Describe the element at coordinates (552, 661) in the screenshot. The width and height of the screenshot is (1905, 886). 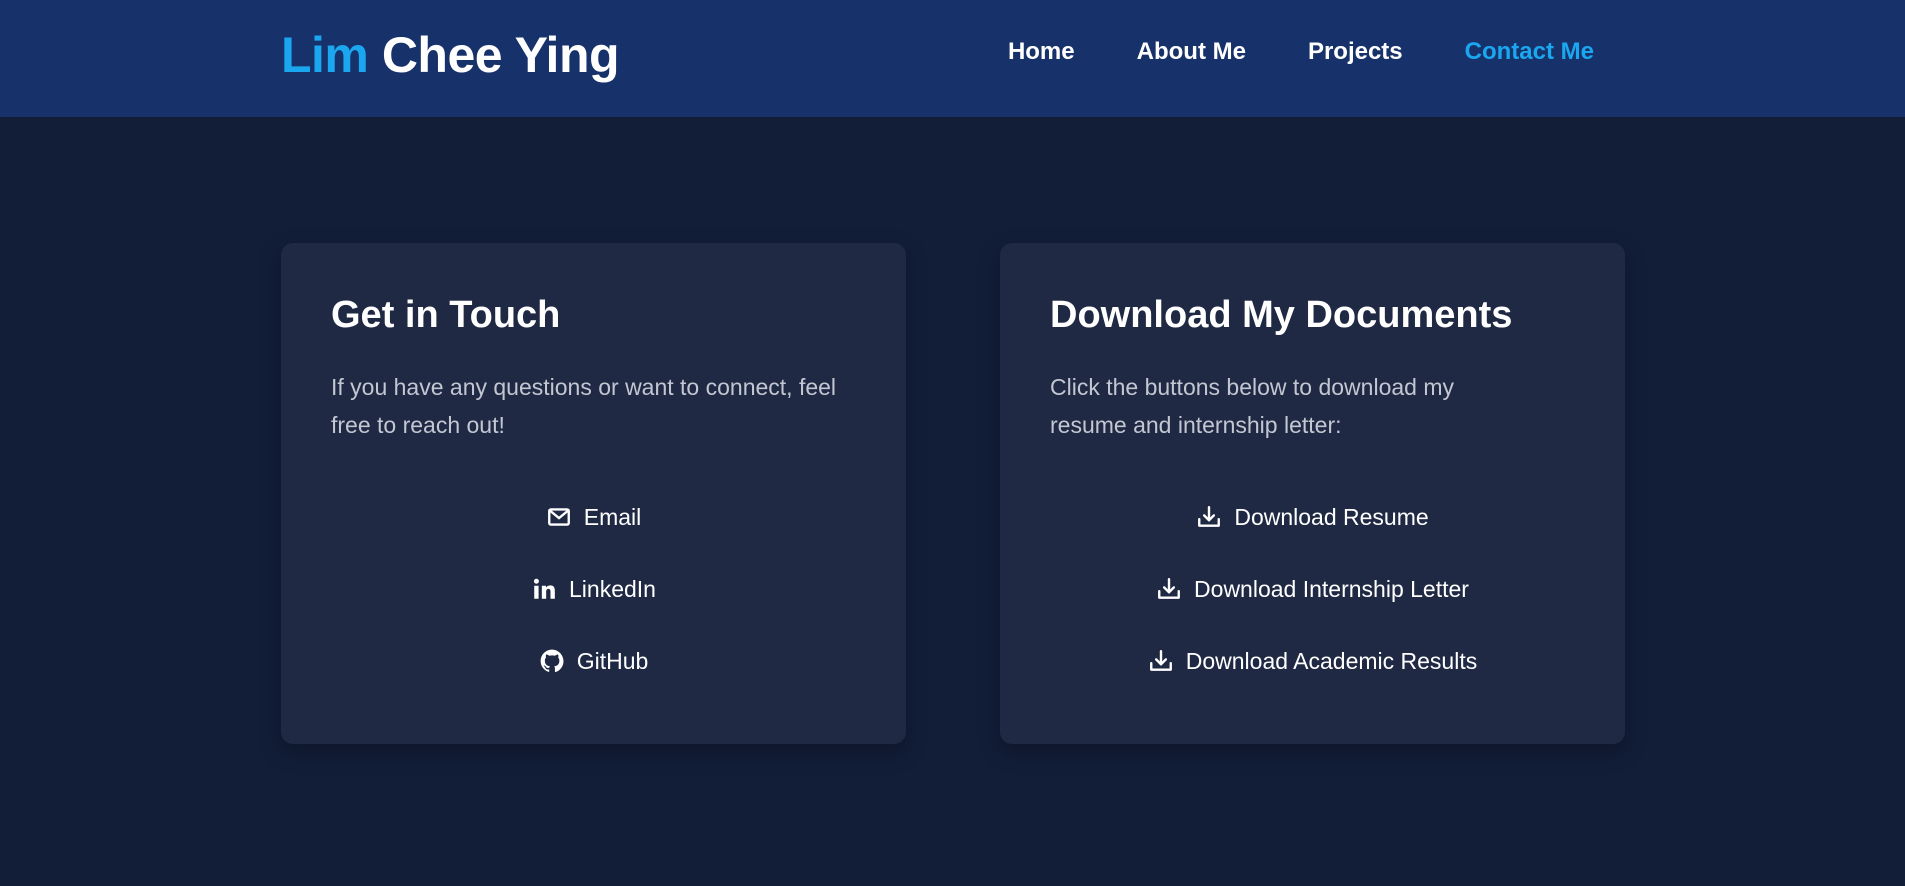
I see `github-icon` at that location.